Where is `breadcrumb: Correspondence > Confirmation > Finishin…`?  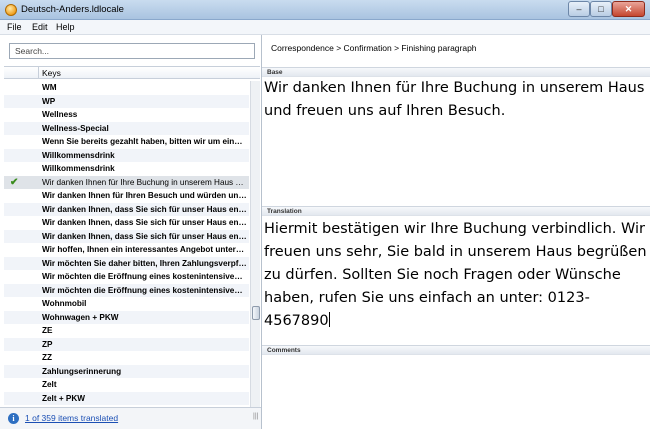 breadcrumb: Correspondence > Confirmation > Finishin… is located at coordinates (374, 48).